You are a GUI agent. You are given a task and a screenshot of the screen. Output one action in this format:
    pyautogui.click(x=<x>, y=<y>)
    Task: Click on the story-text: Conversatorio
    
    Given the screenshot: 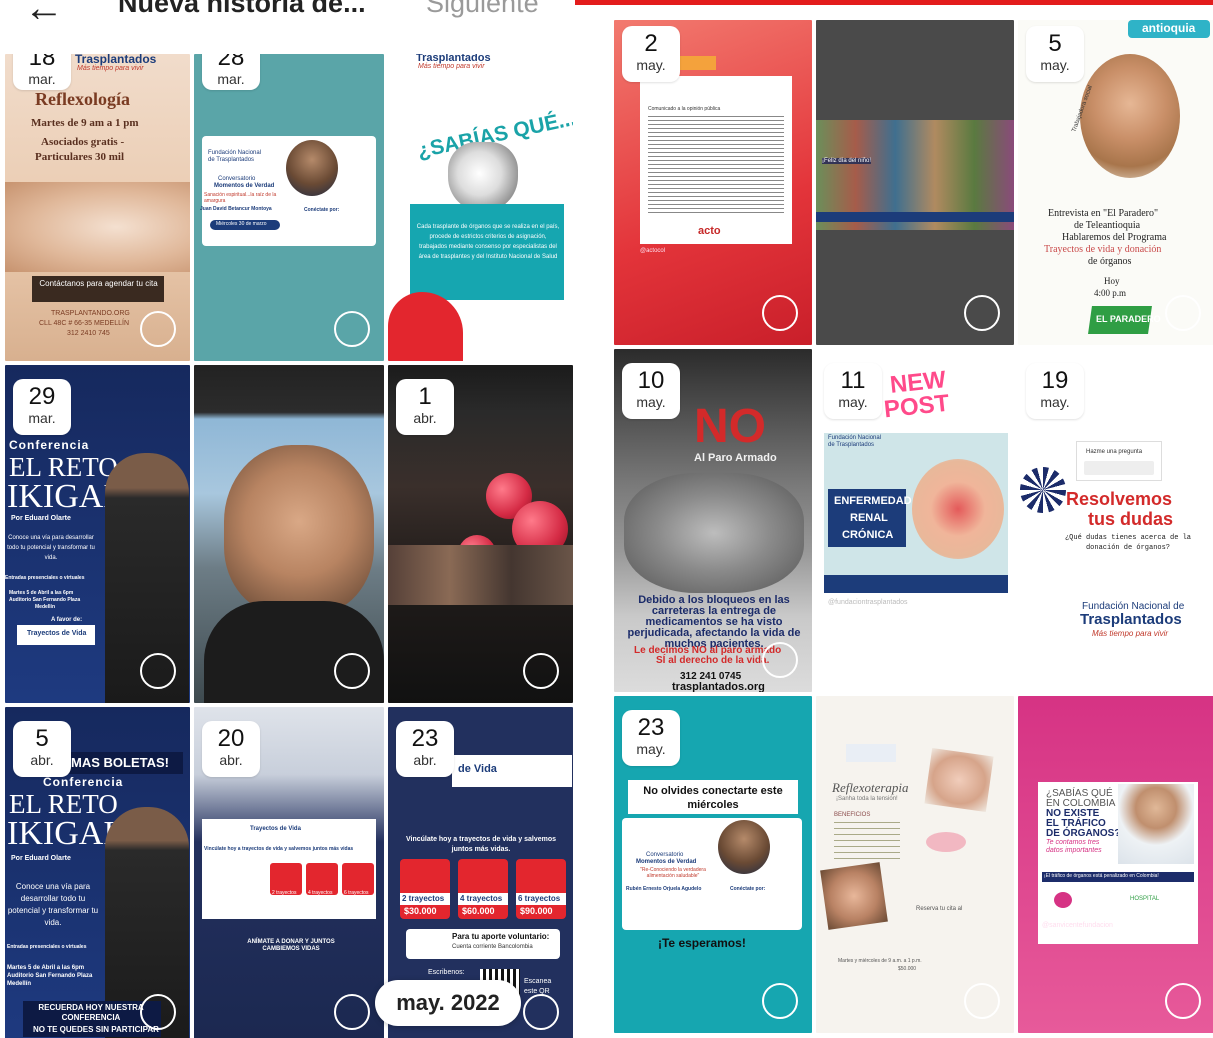 What is the action you would take?
    pyautogui.click(x=665, y=855)
    